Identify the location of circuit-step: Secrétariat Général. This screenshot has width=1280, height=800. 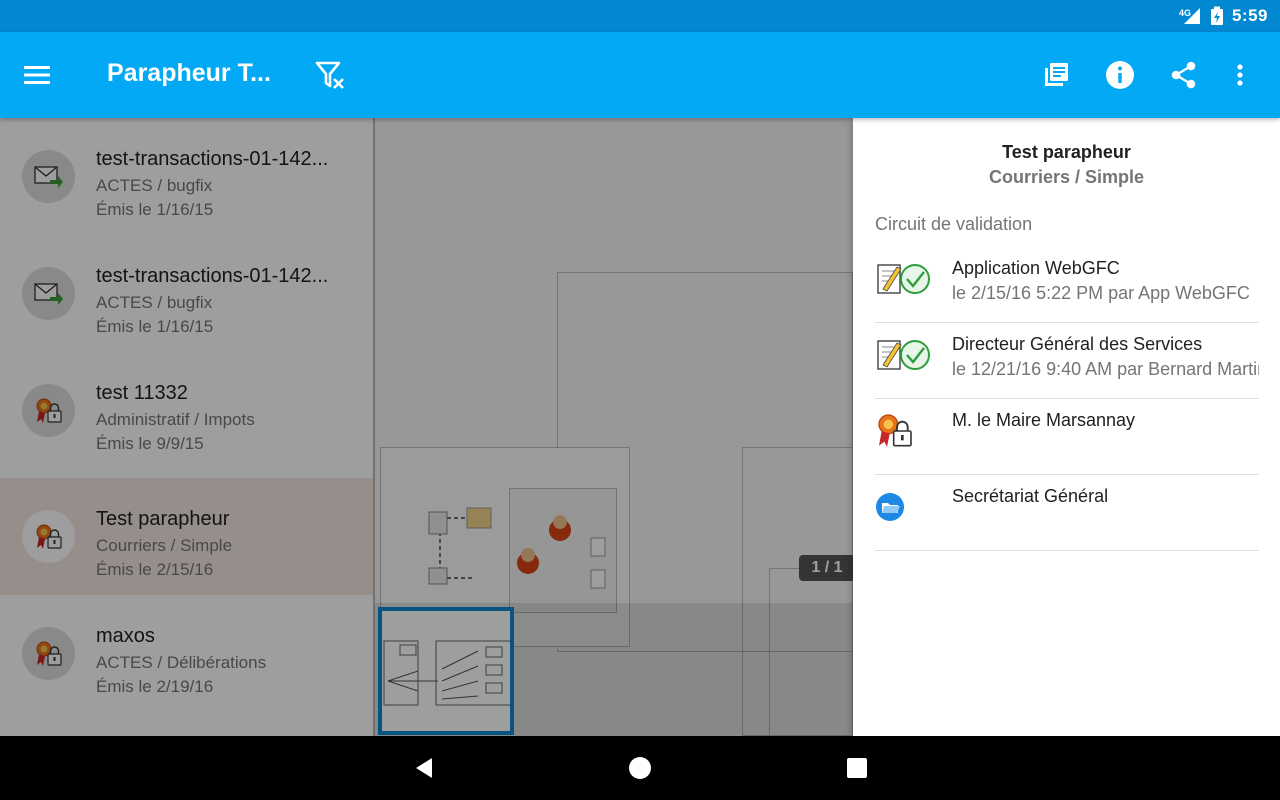
(1067, 513).